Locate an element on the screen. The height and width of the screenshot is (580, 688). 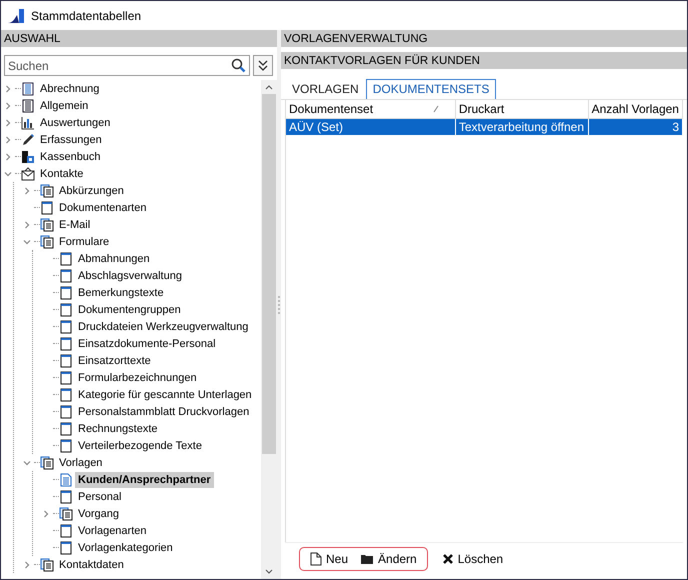
table-cell: AÜV (Set) is located at coordinates (371, 126).